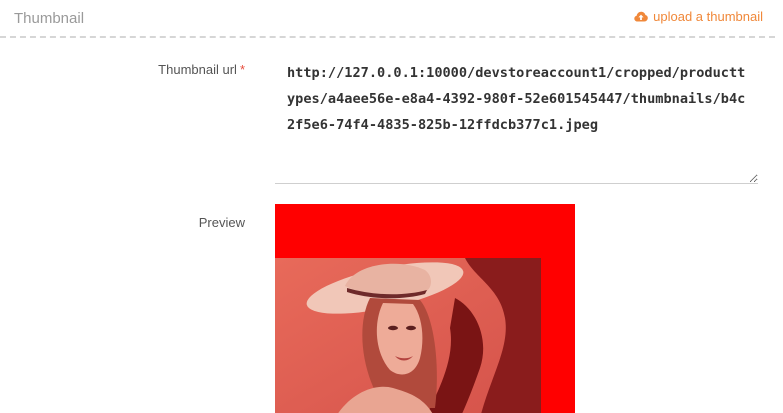 The width and height of the screenshot is (783, 413). I want to click on preview-label: Preview, so click(221, 222).